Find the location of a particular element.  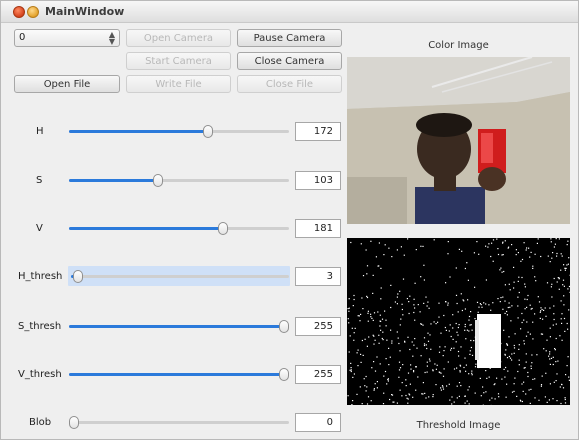

slider-label-s-thresh: S_thresh is located at coordinates (40, 326).